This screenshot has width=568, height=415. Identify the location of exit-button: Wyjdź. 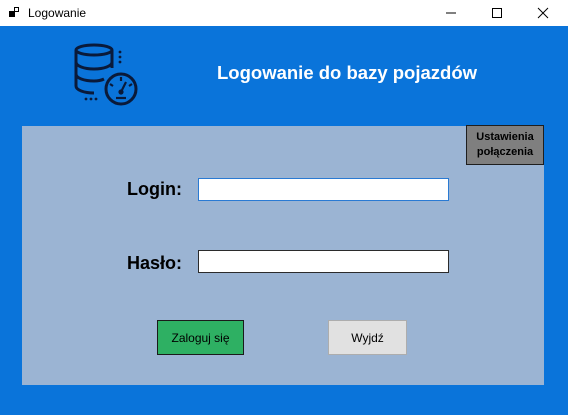
(367, 337).